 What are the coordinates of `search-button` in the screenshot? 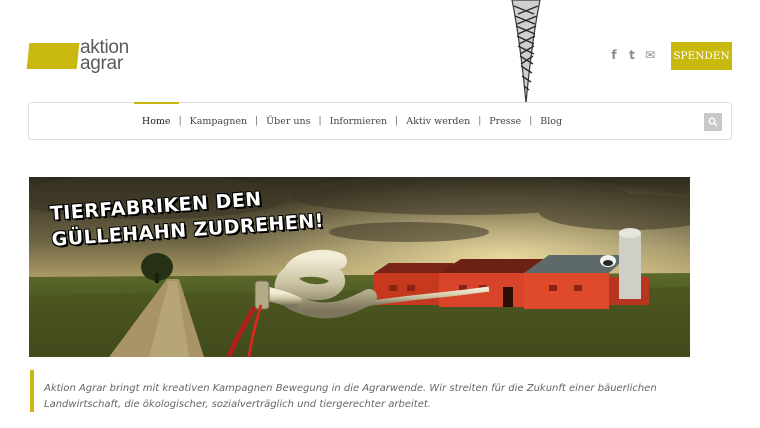 It's located at (713, 122).